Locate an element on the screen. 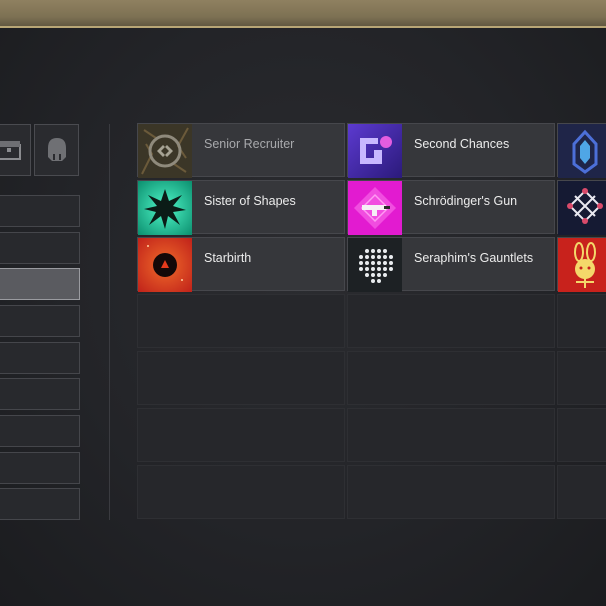  ghost-filter-button is located at coordinates (56, 150).